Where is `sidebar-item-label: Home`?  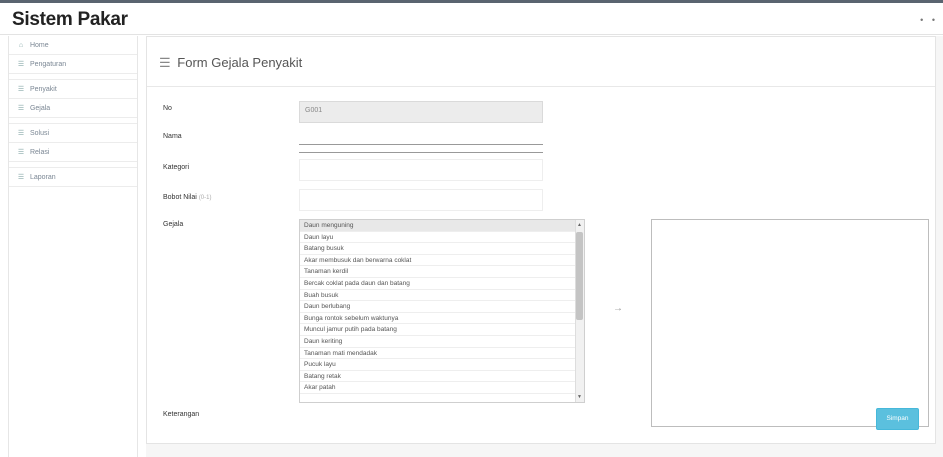 sidebar-item-label: Home is located at coordinates (39, 45).